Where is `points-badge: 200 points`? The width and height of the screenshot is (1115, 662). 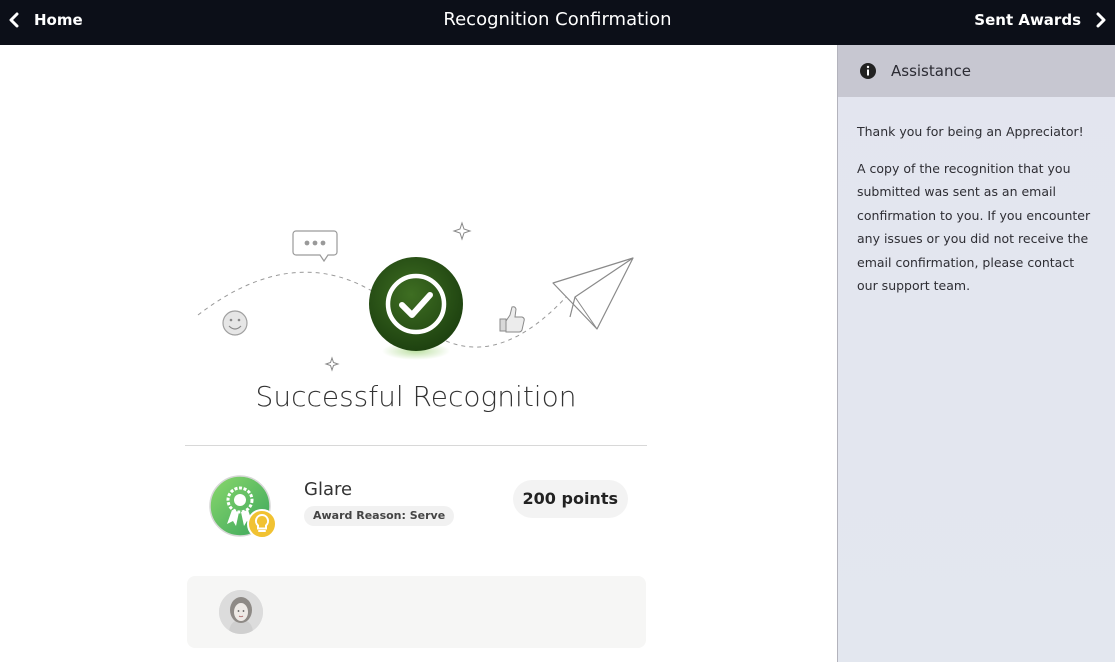
points-badge: 200 points is located at coordinates (570, 499).